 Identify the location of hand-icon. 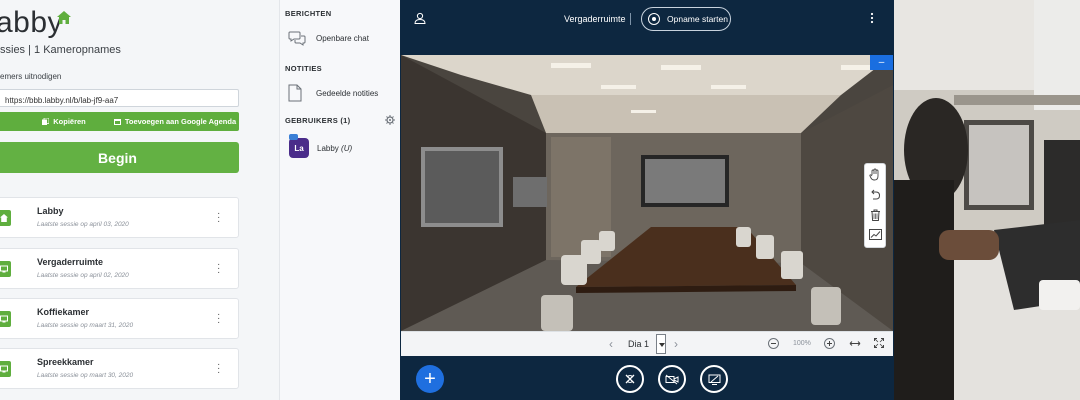
(875, 174).